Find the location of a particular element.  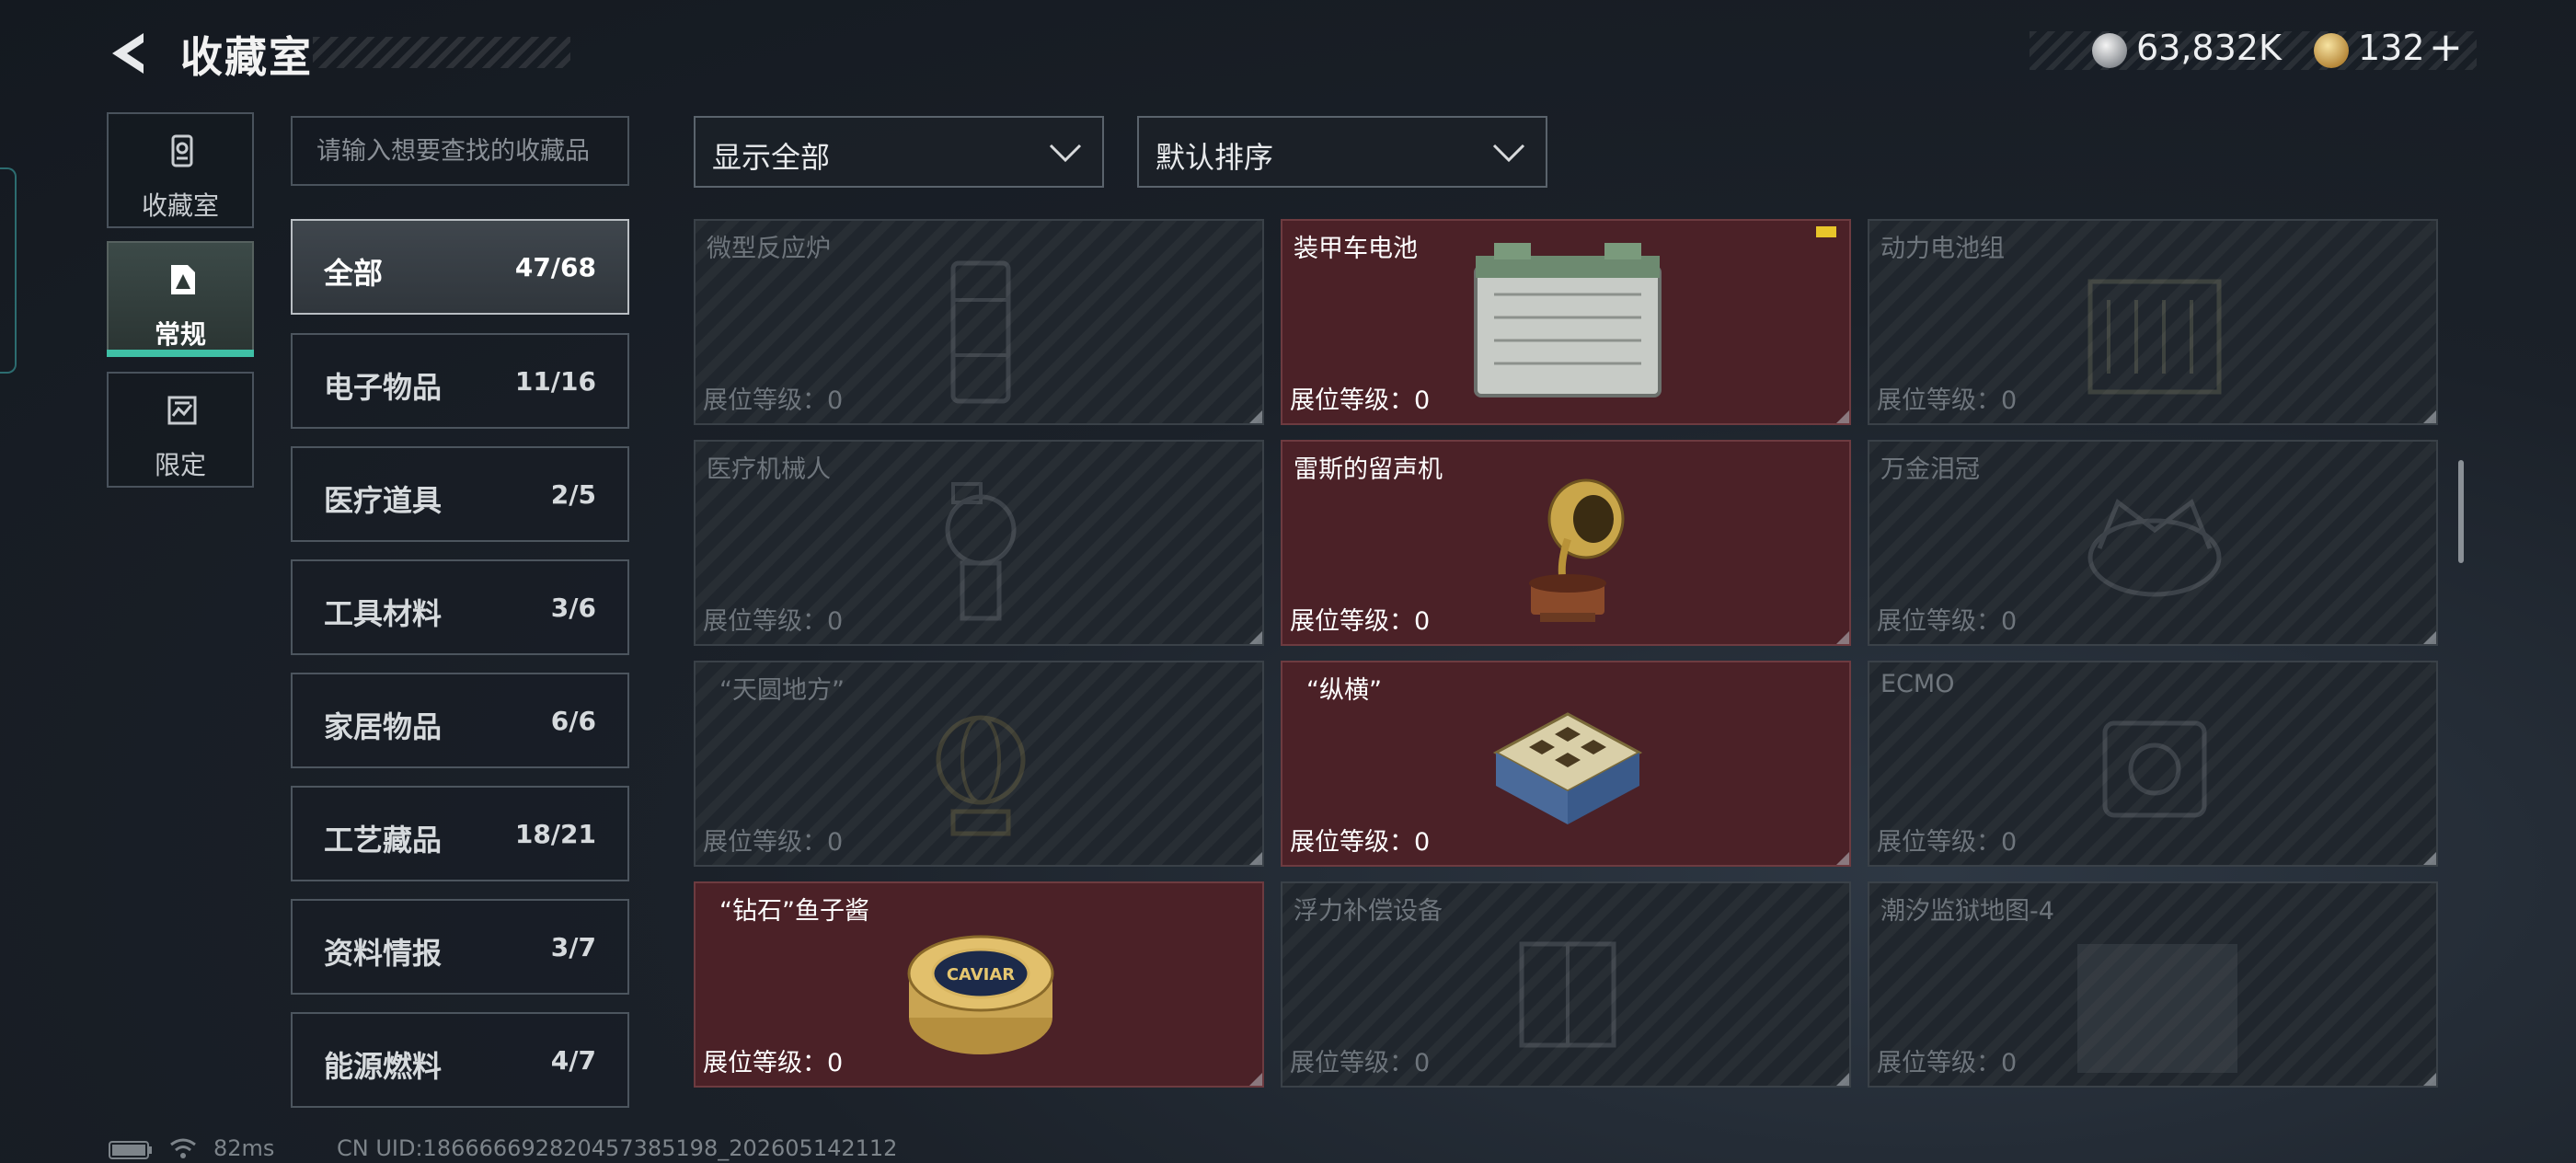

caviar-label-text: CAVIAR is located at coordinates (981, 975).